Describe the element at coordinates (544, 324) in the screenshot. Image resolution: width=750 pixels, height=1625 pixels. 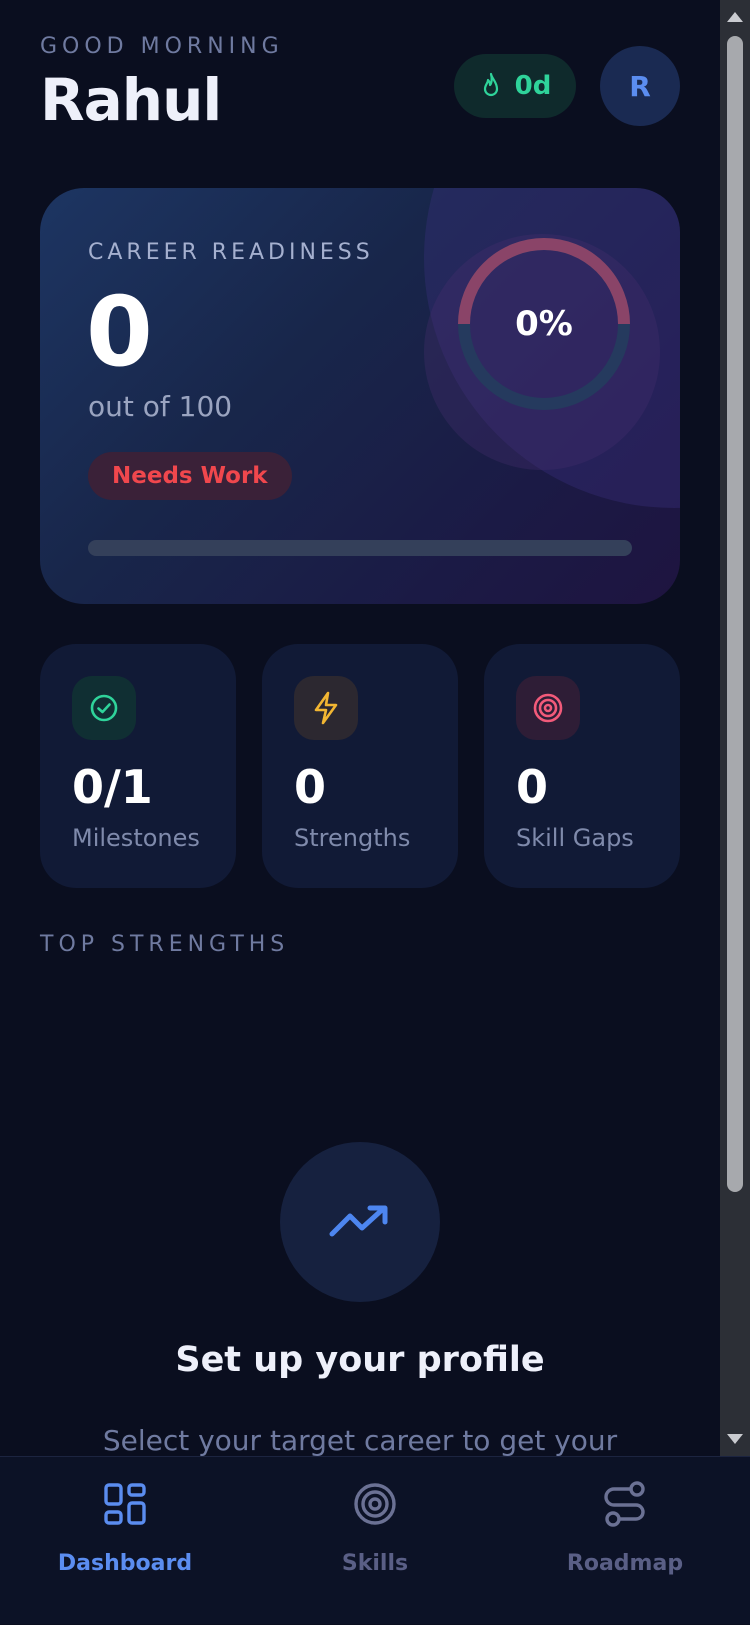
I see `readiness-percent: 0%` at that location.